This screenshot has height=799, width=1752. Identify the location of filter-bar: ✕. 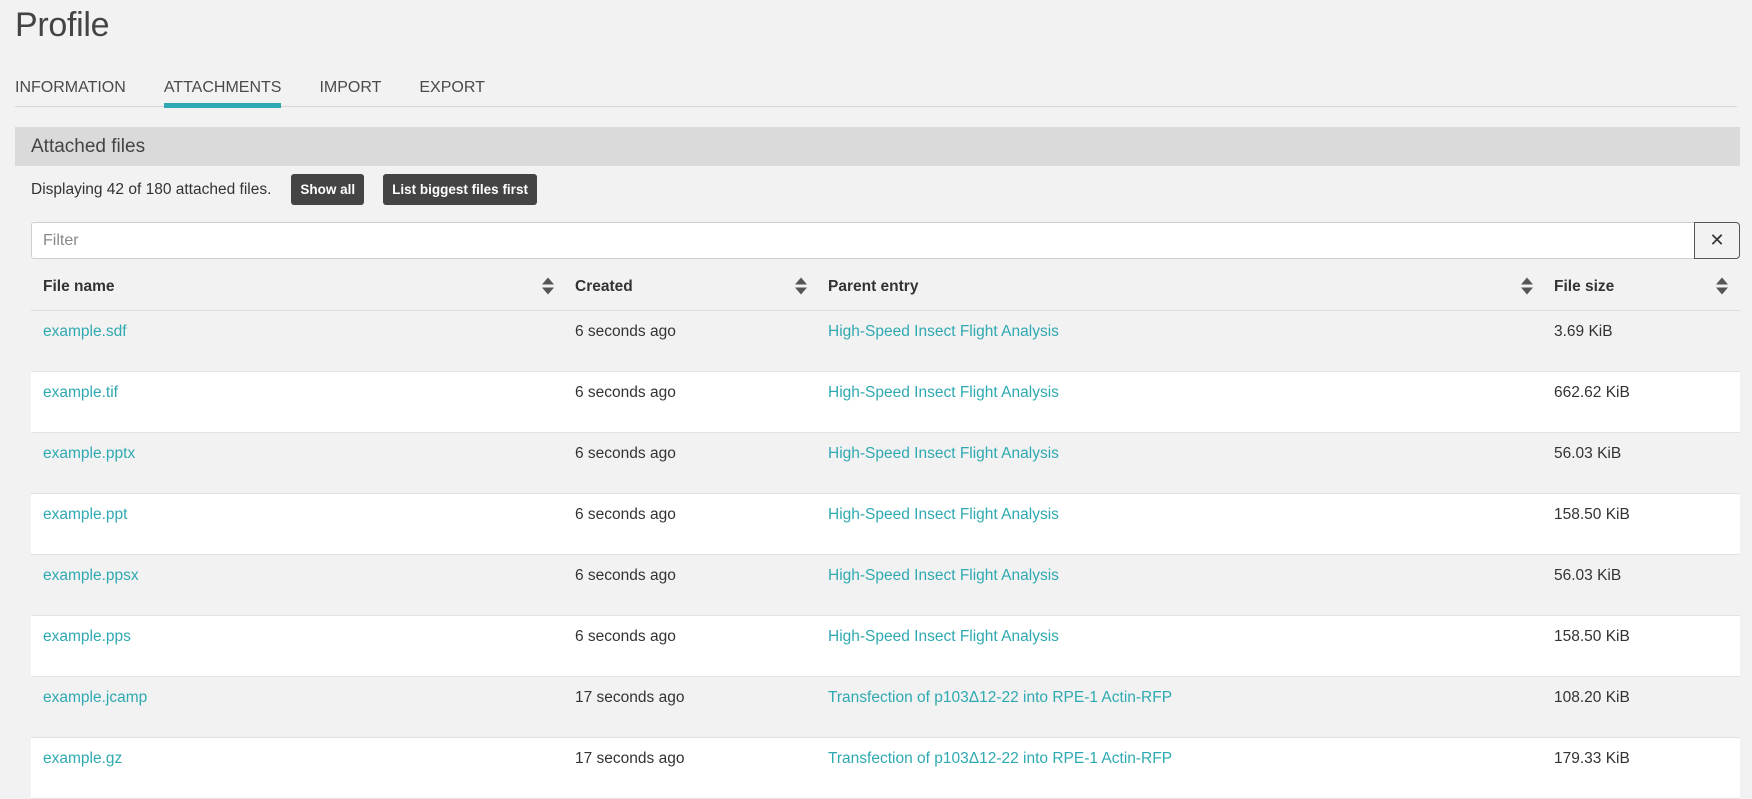
(885, 240).